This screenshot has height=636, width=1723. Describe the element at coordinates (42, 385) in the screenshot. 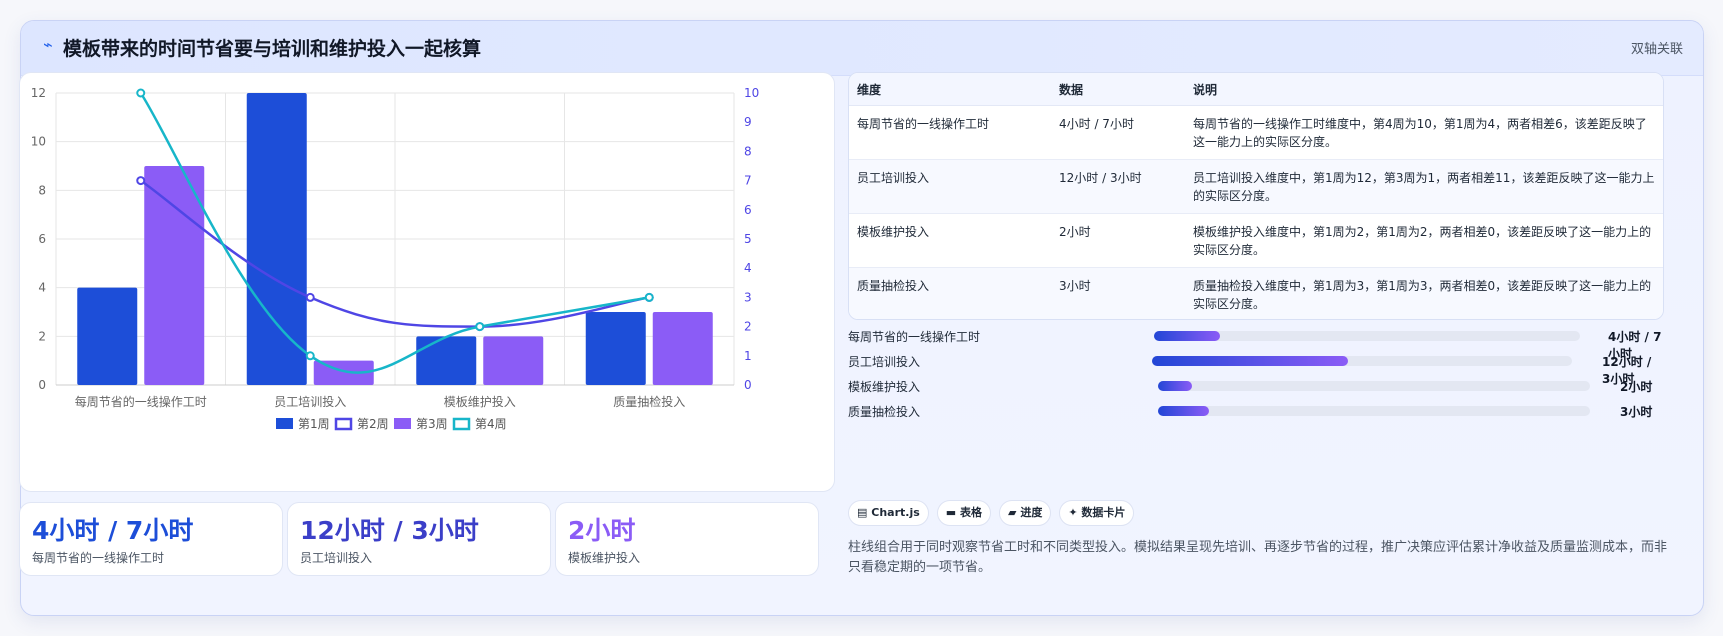

I see `y-left-tick-label: 0` at that location.